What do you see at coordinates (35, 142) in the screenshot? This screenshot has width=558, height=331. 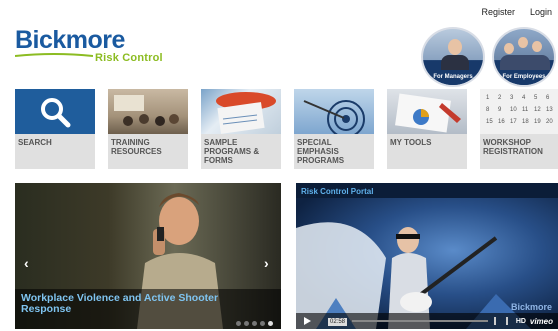 I see `tile-label: SEARCH` at bounding box center [35, 142].